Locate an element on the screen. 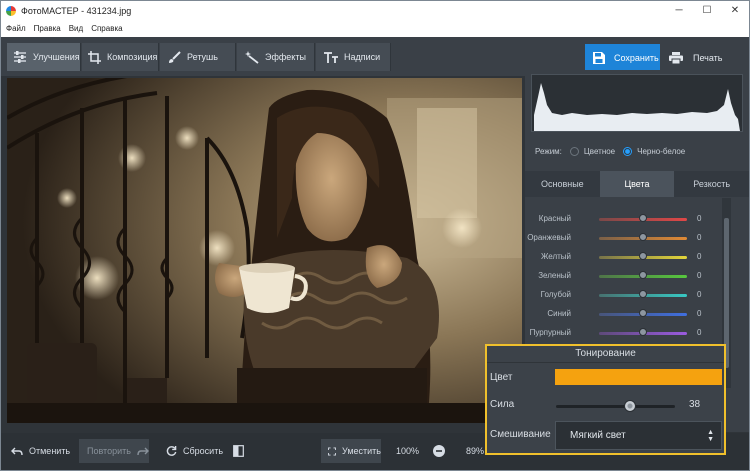  save-button: Сохранить is located at coordinates (622, 57).